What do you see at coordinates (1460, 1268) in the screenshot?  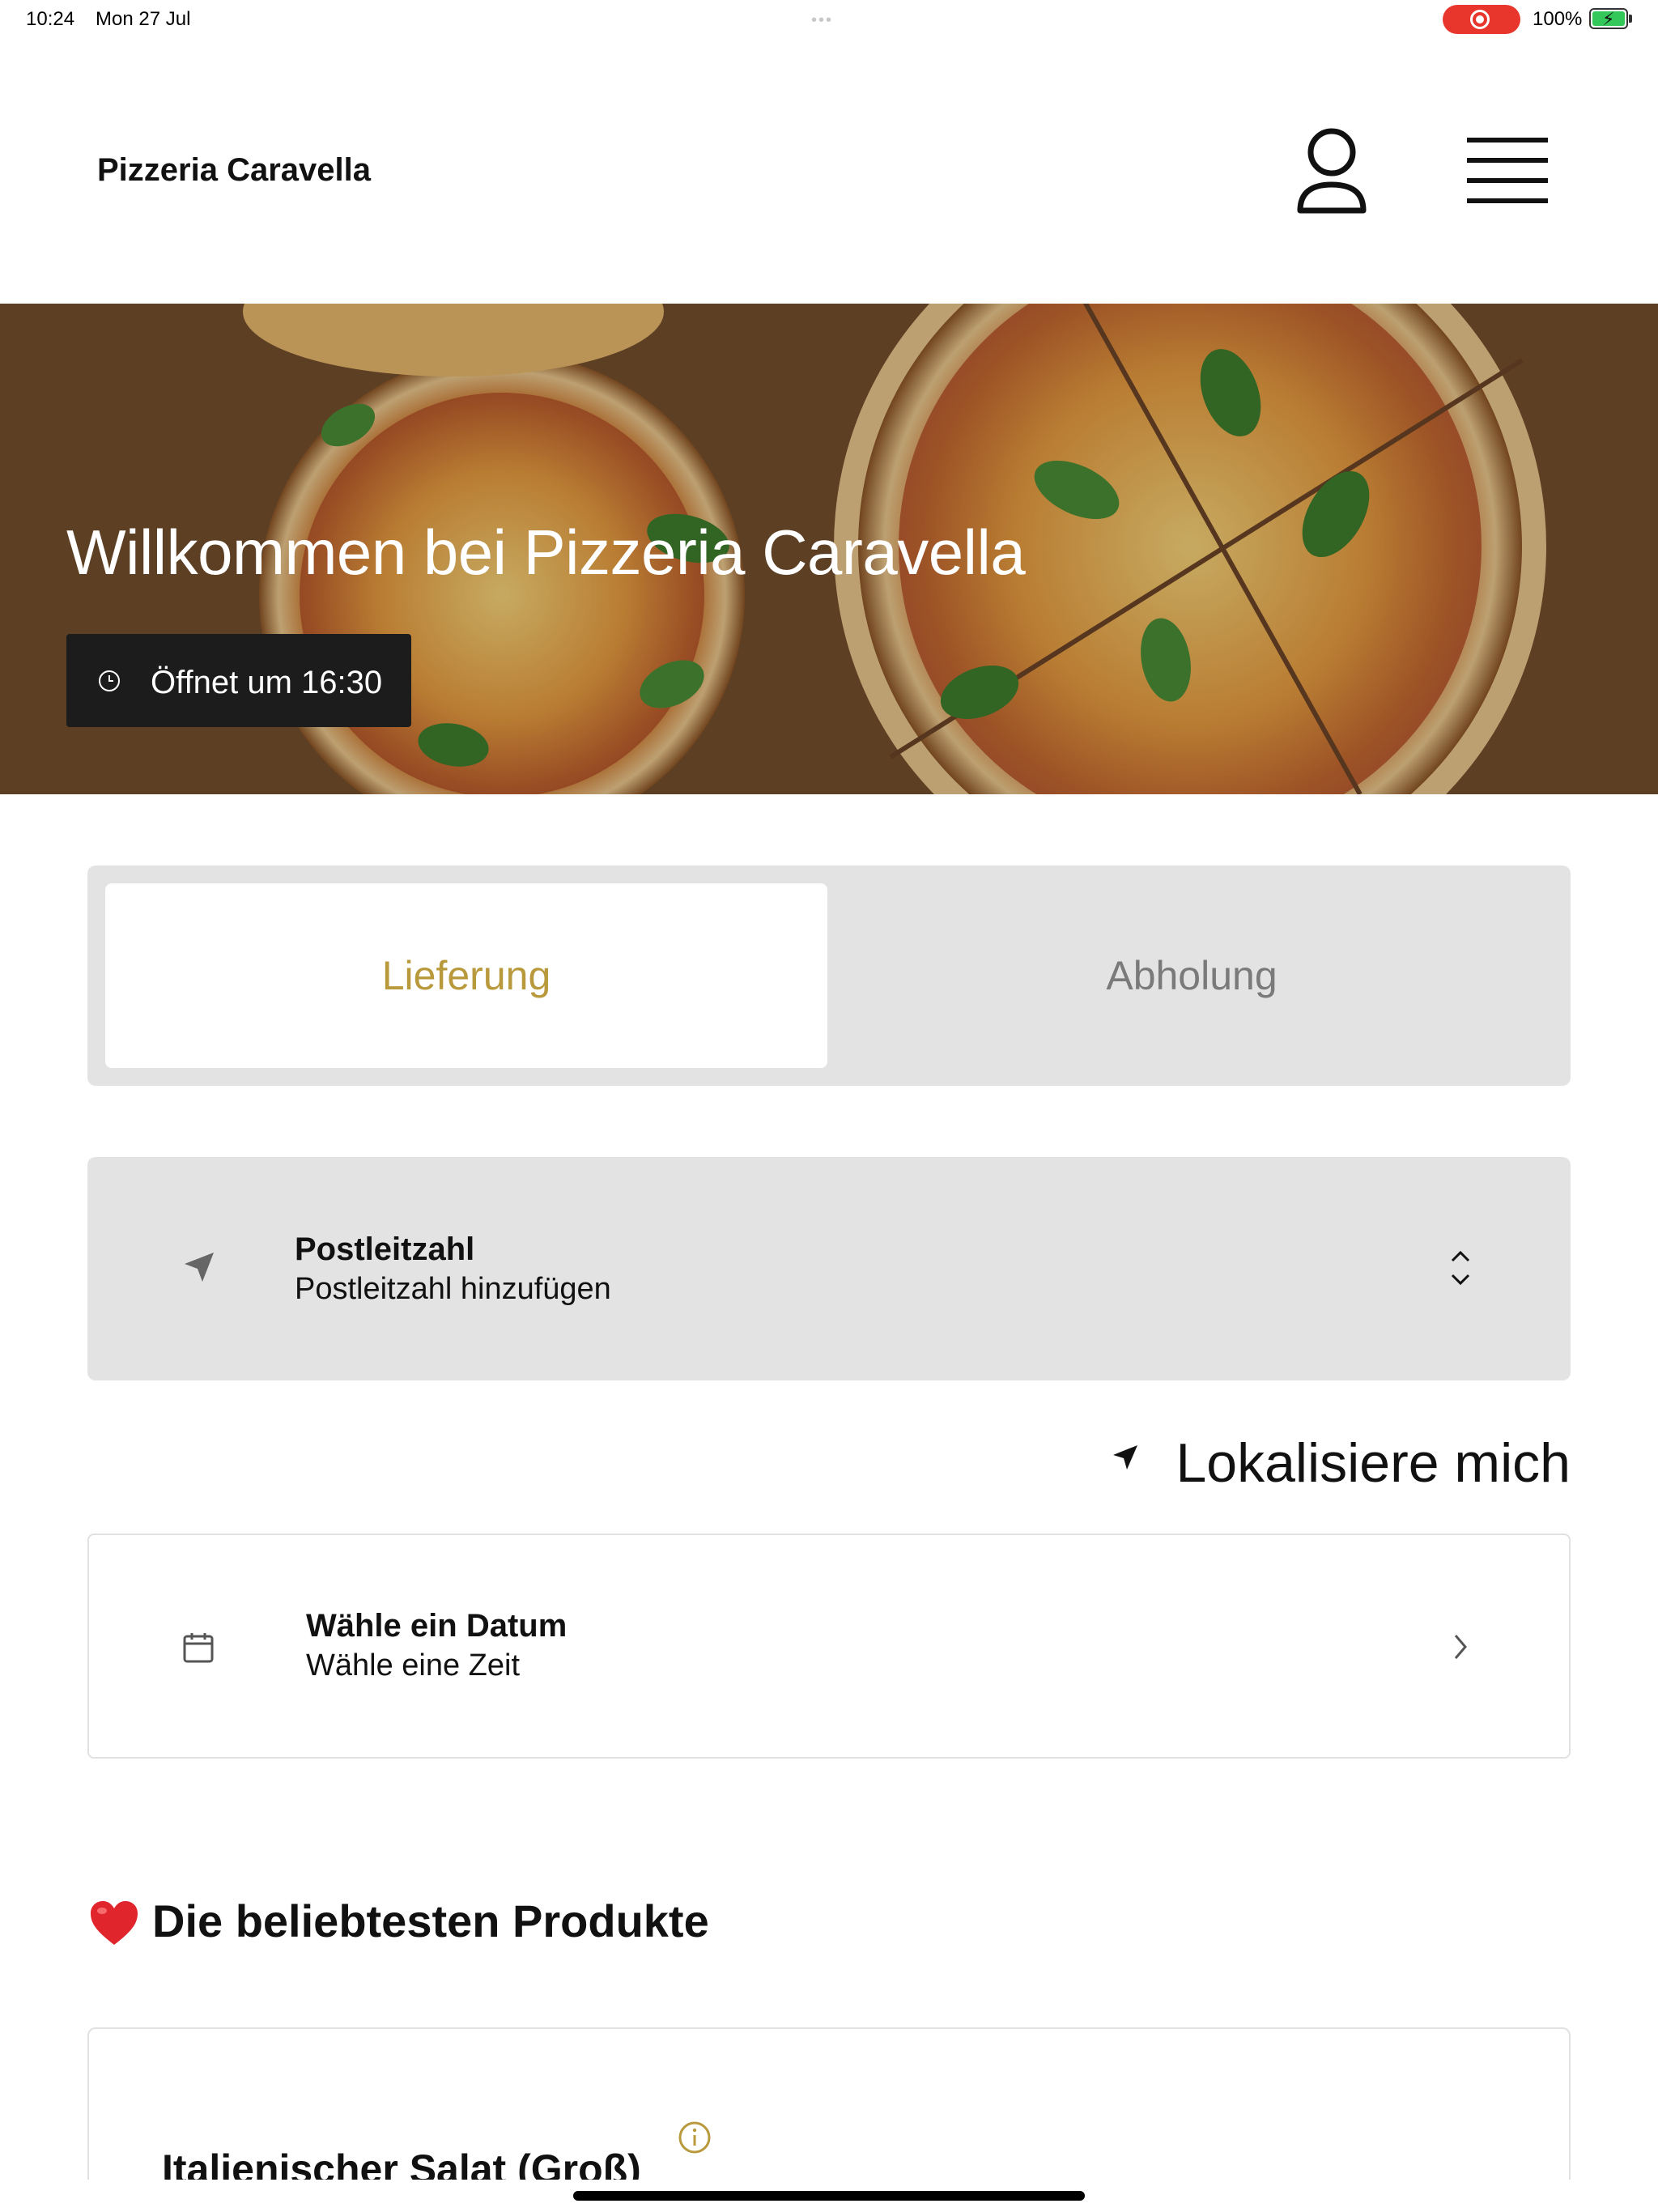 I see `chevron-up-down-icon` at bounding box center [1460, 1268].